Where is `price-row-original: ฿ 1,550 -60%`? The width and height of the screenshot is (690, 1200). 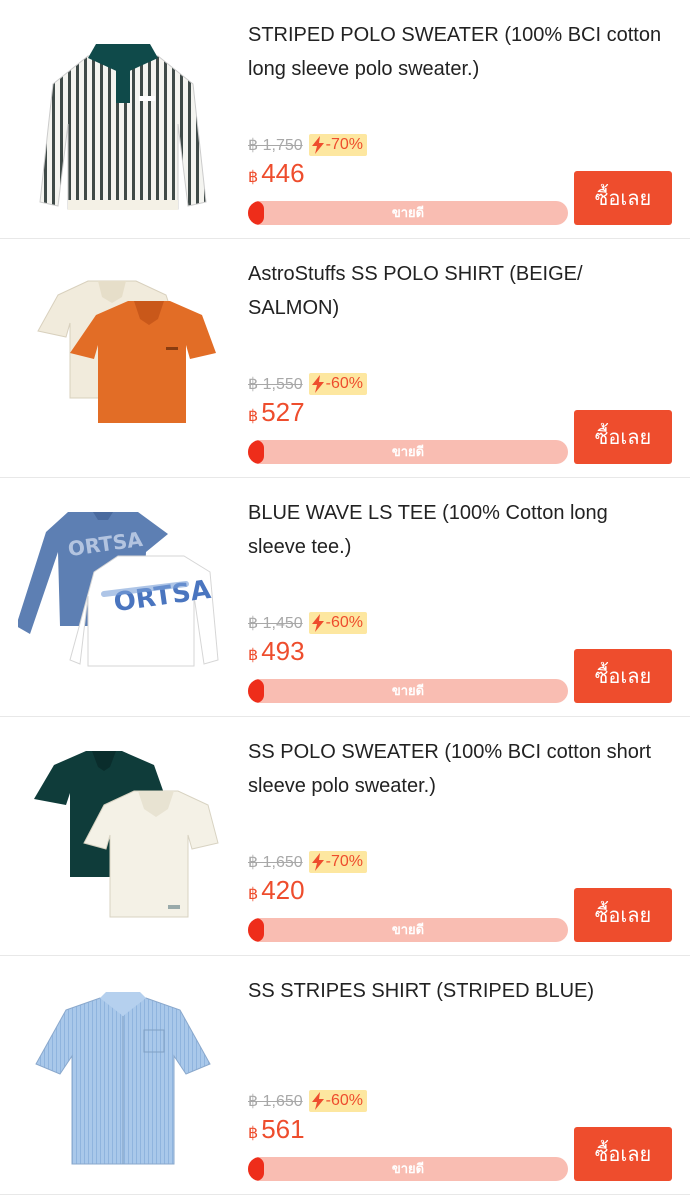
price-row-original: ฿ 1,550 -60% is located at coordinates (308, 384).